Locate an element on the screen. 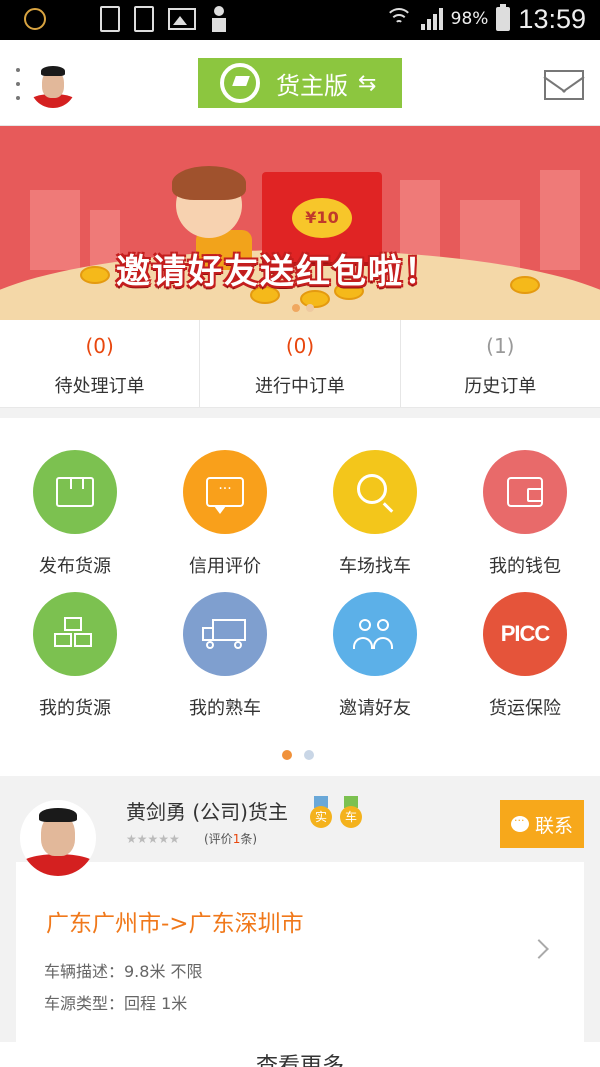  status-bar: 98% 13:59 is located at coordinates (300, 20).